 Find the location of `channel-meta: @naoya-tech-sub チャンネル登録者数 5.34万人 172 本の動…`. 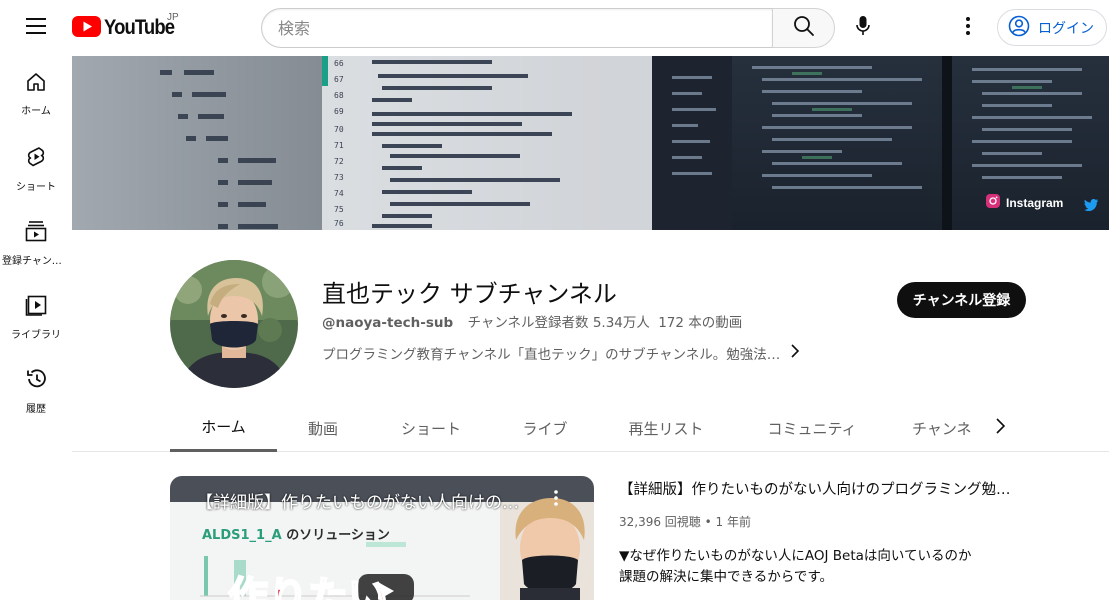

channel-meta: @naoya-tech-sub チャンネル登録者数 5.34万人 172 本の動… is located at coordinates (532, 321).